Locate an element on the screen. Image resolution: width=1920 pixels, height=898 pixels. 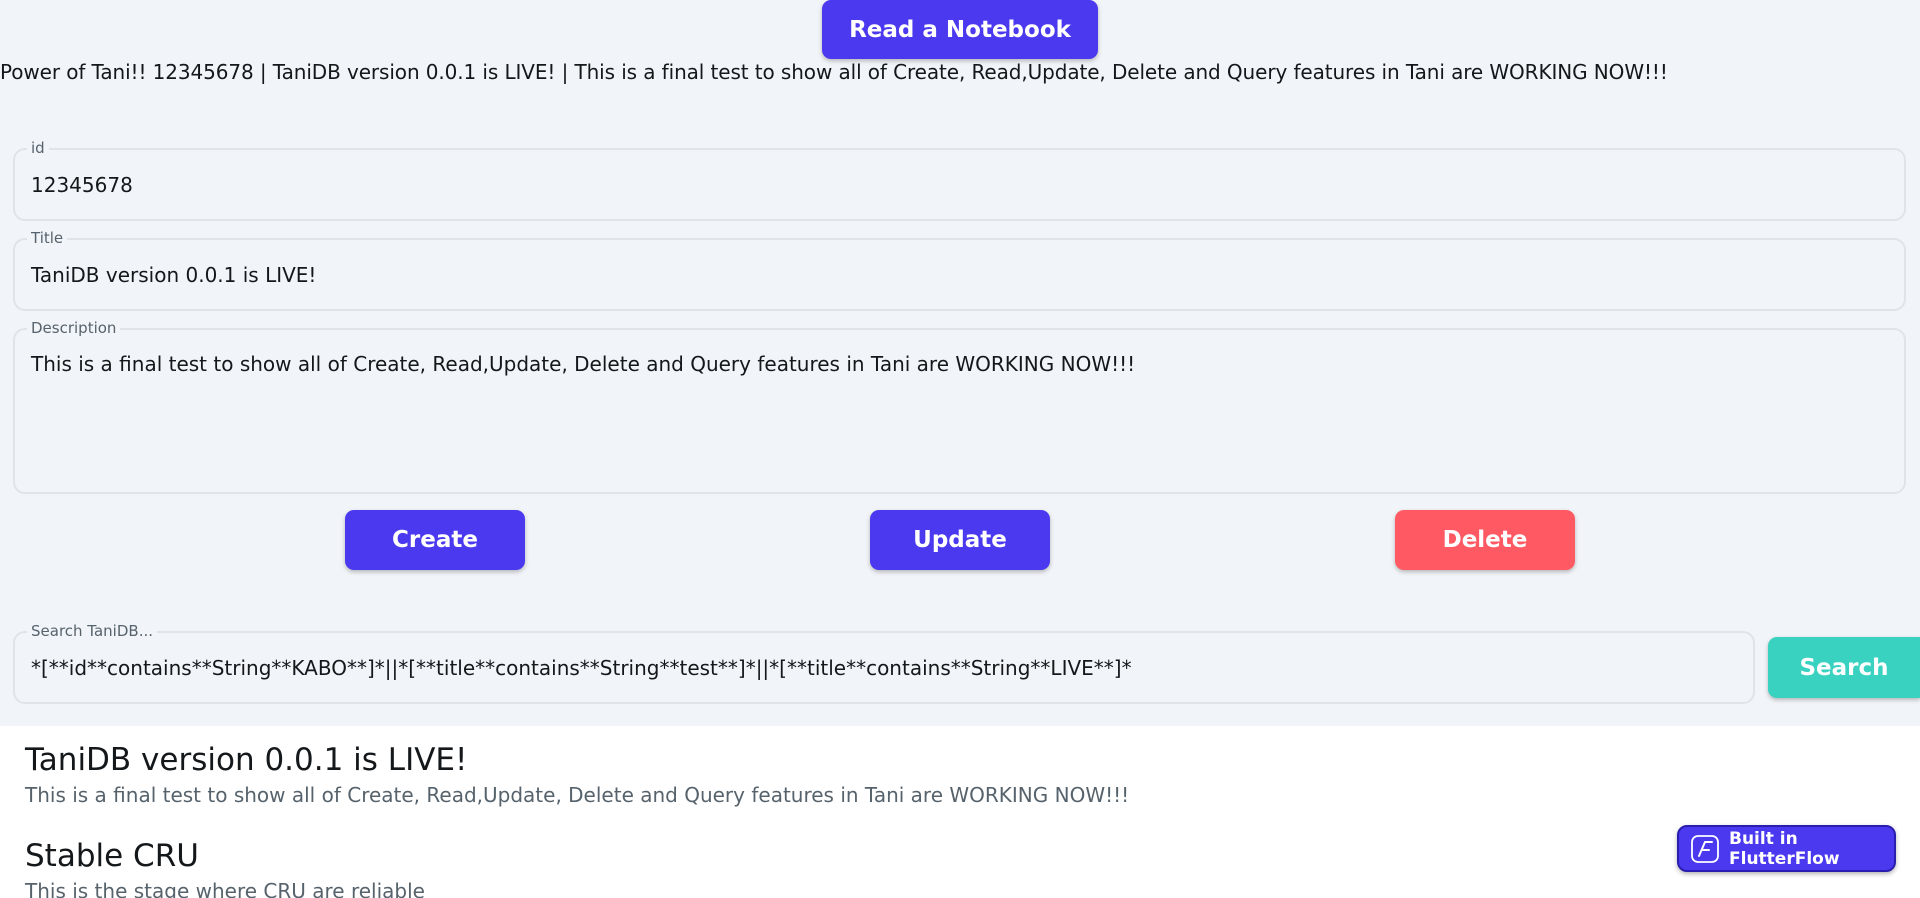
result-item-description: This is the stage where CRU are reliable is located at coordinates (225, 888).